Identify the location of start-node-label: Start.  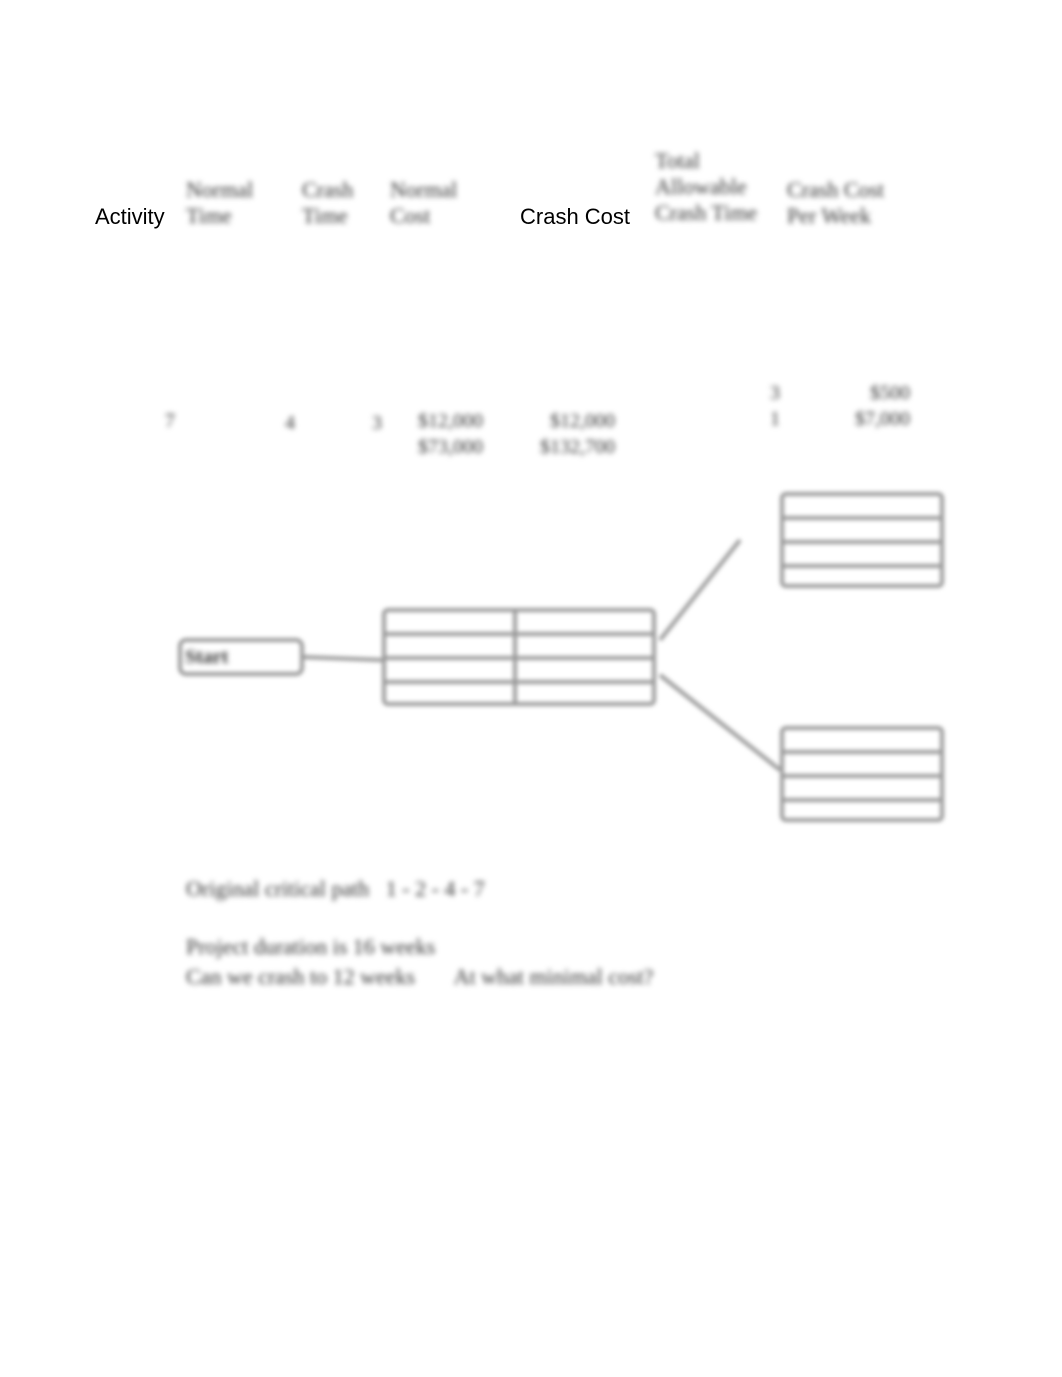
(207, 657).